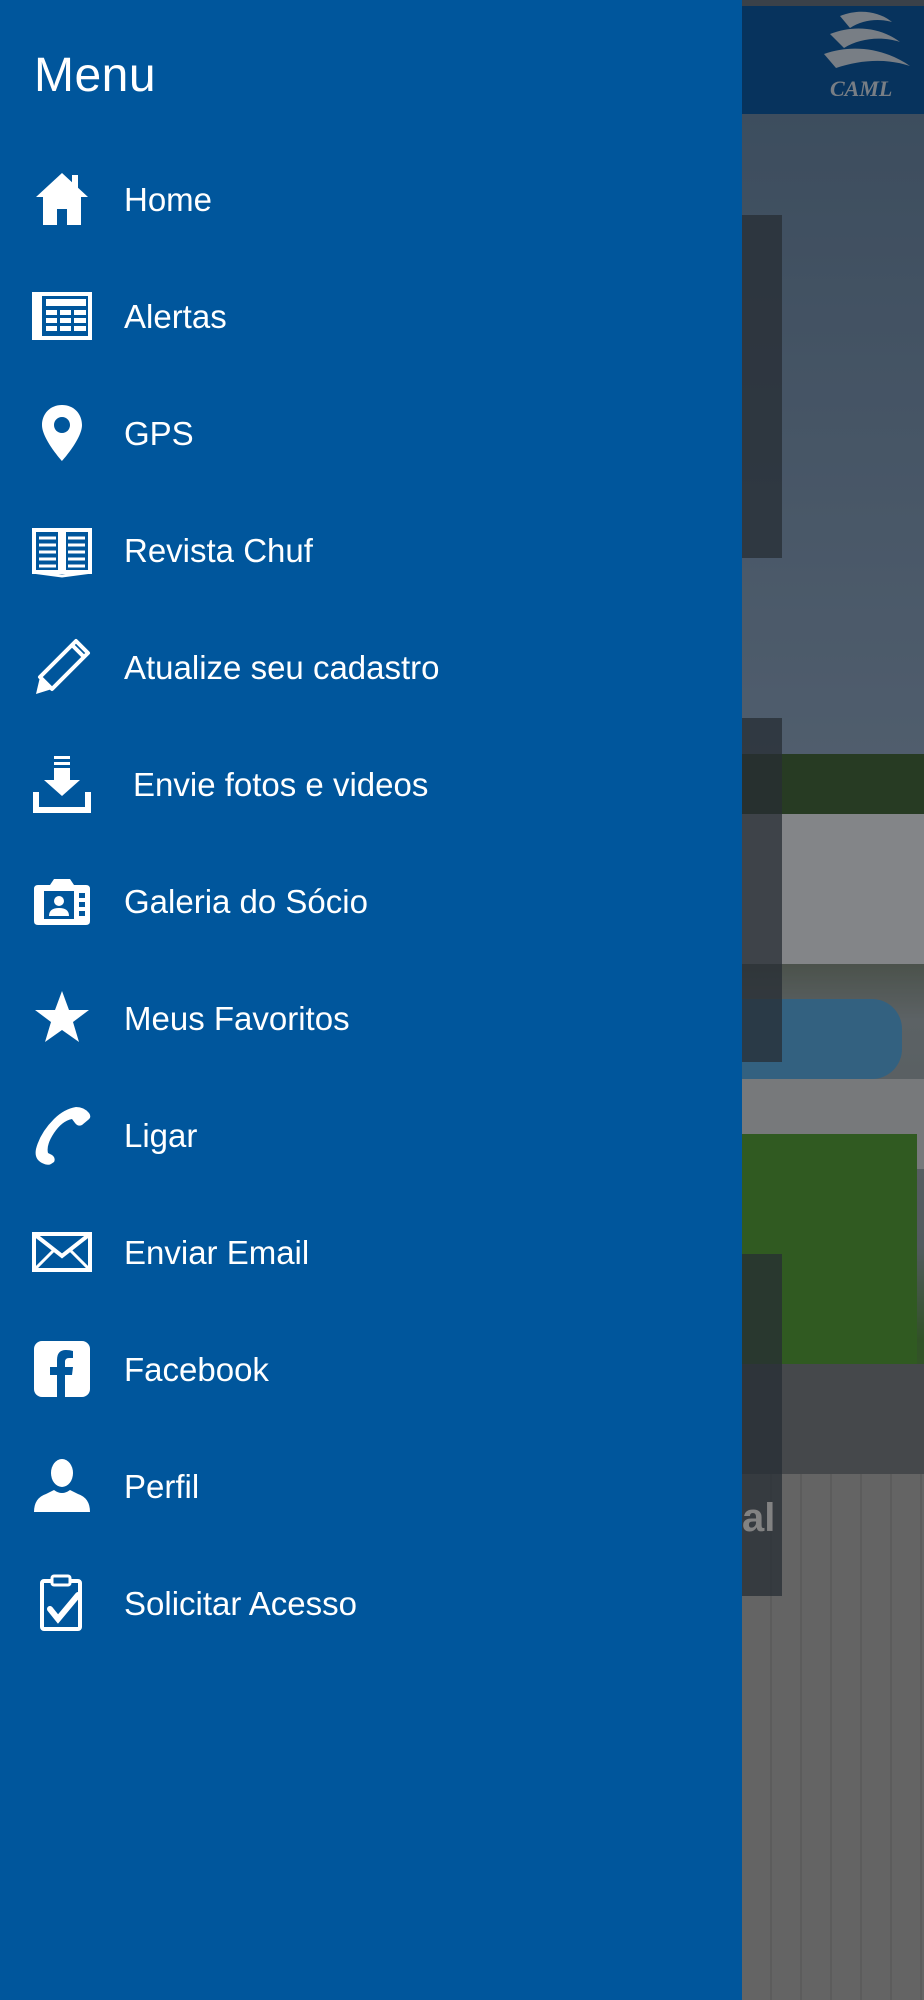 The image size is (924, 2000). I want to click on clipboard-check-icon, so click(62, 1603).